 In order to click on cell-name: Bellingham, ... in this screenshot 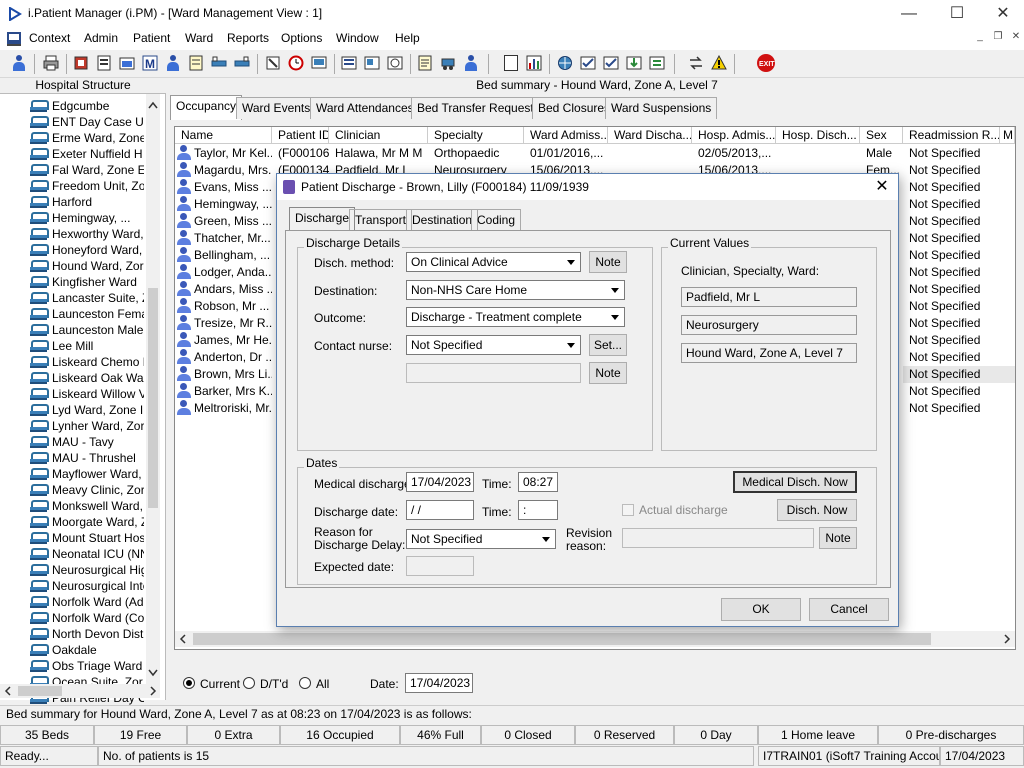, I will do `click(224, 255)`.